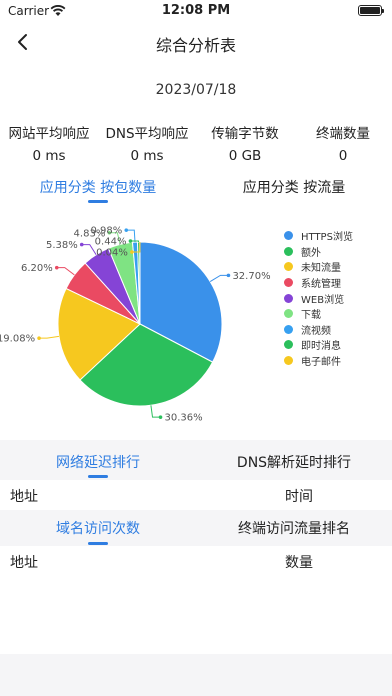 The image size is (392, 696). What do you see at coordinates (111, 242) in the screenshot?
I see `pie-data-label: 0.44%` at bounding box center [111, 242].